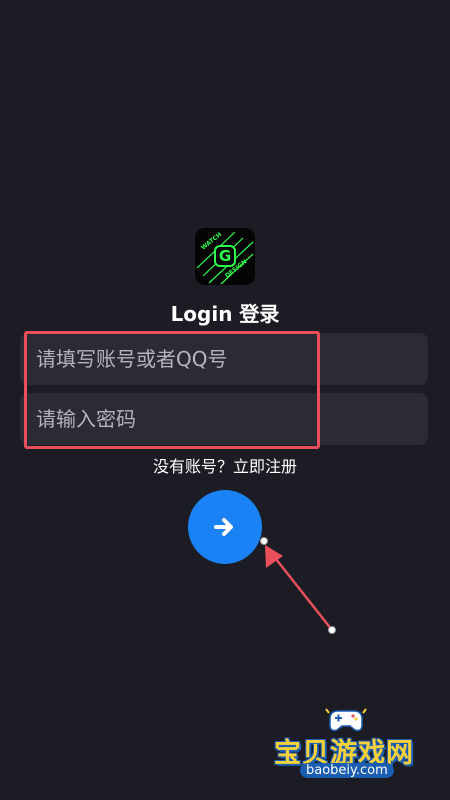  Describe the element at coordinates (225, 314) in the screenshot. I see `login-title: Login 登录` at that location.